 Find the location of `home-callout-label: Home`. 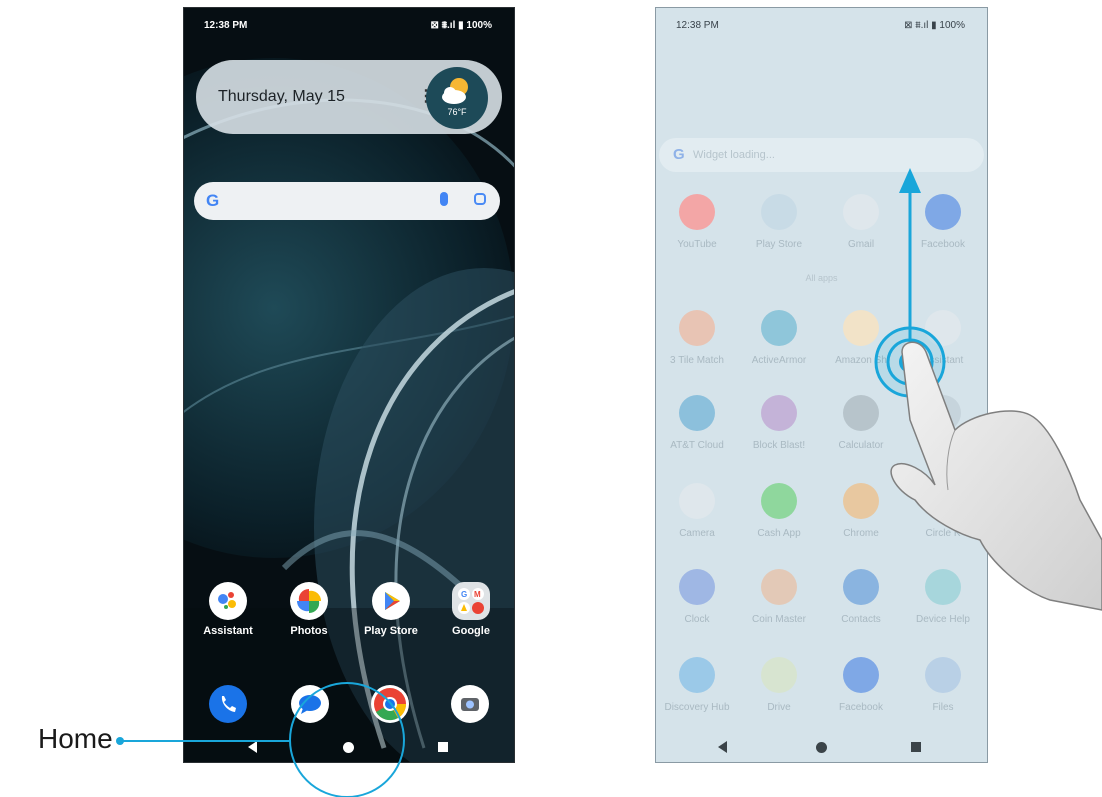

home-callout-label: Home is located at coordinates (75, 738).